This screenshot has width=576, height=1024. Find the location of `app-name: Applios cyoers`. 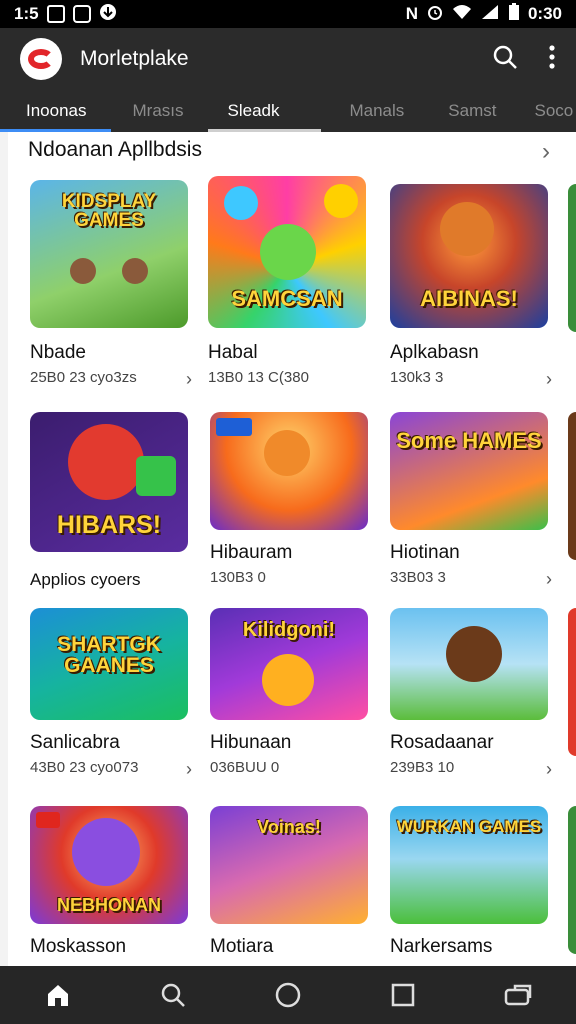

app-name: Applios cyoers is located at coordinates (85, 579).